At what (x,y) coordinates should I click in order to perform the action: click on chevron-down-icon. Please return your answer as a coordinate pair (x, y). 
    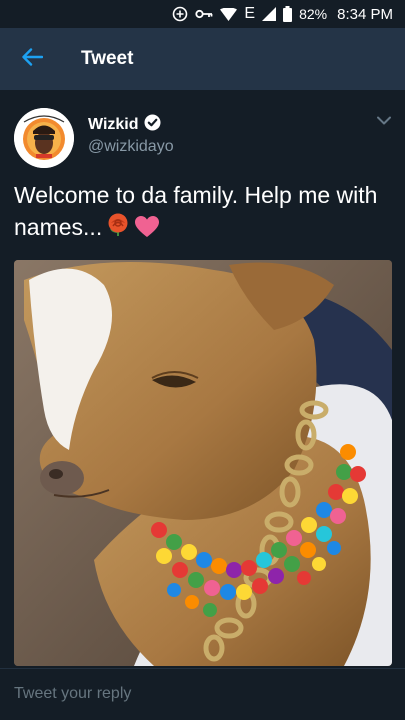
    Looking at the image, I should click on (384, 120).